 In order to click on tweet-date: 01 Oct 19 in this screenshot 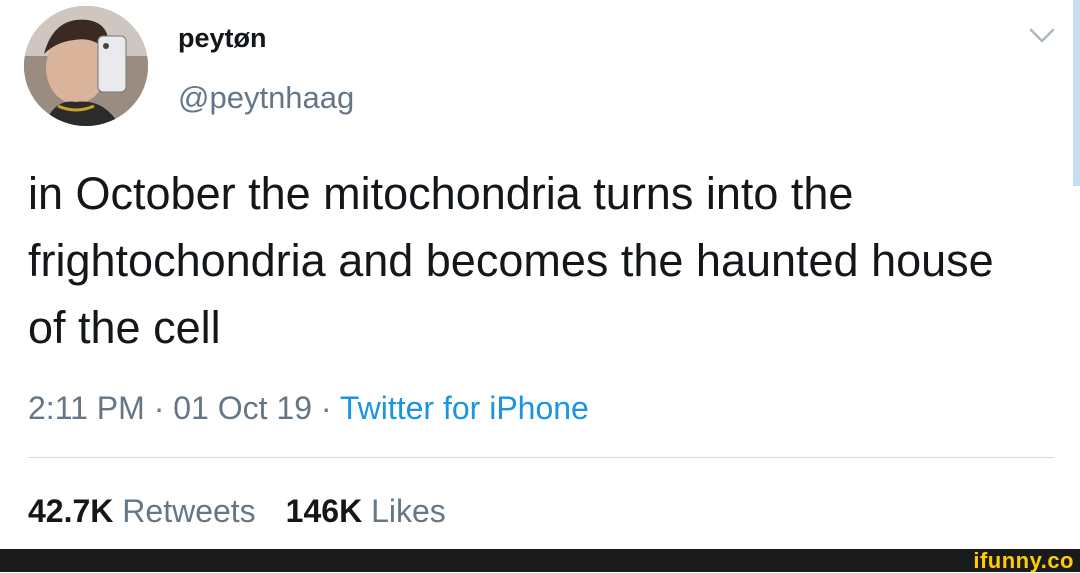, I will do `click(242, 408)`.